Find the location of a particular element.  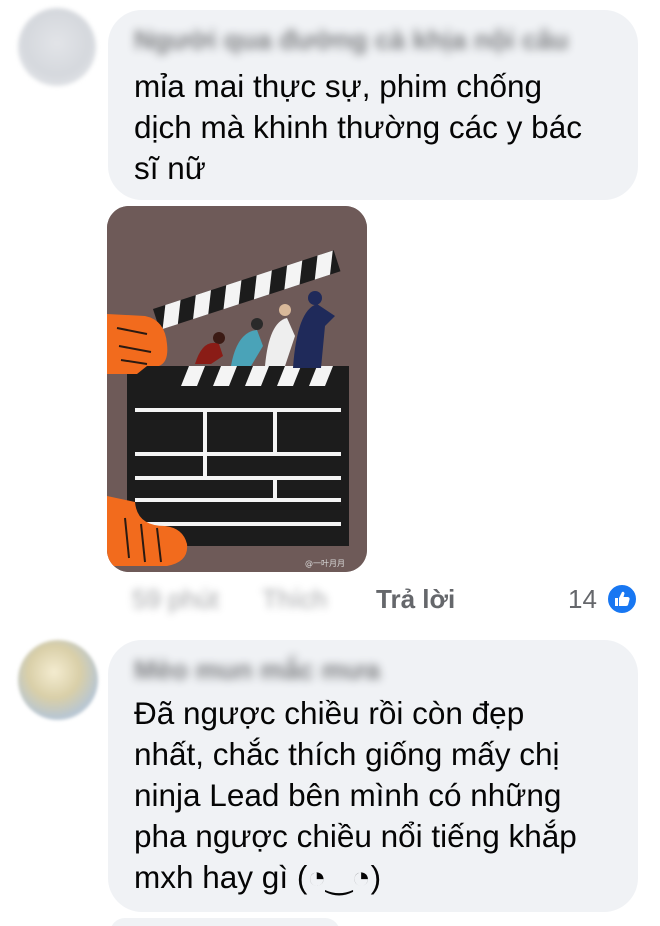

comment-author: Người qua đường cà khịa nội câu is located at coordinates (351, 40).